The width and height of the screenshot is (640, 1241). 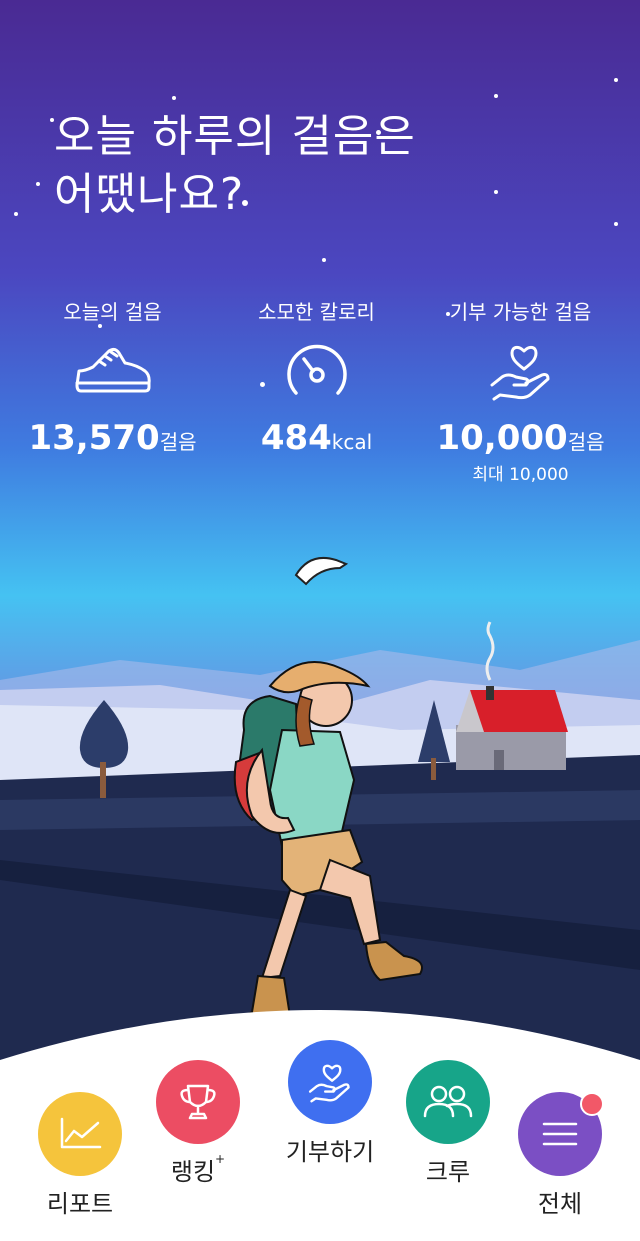 I want to click on stat-value: 10,000, so click(x=502, y=438).